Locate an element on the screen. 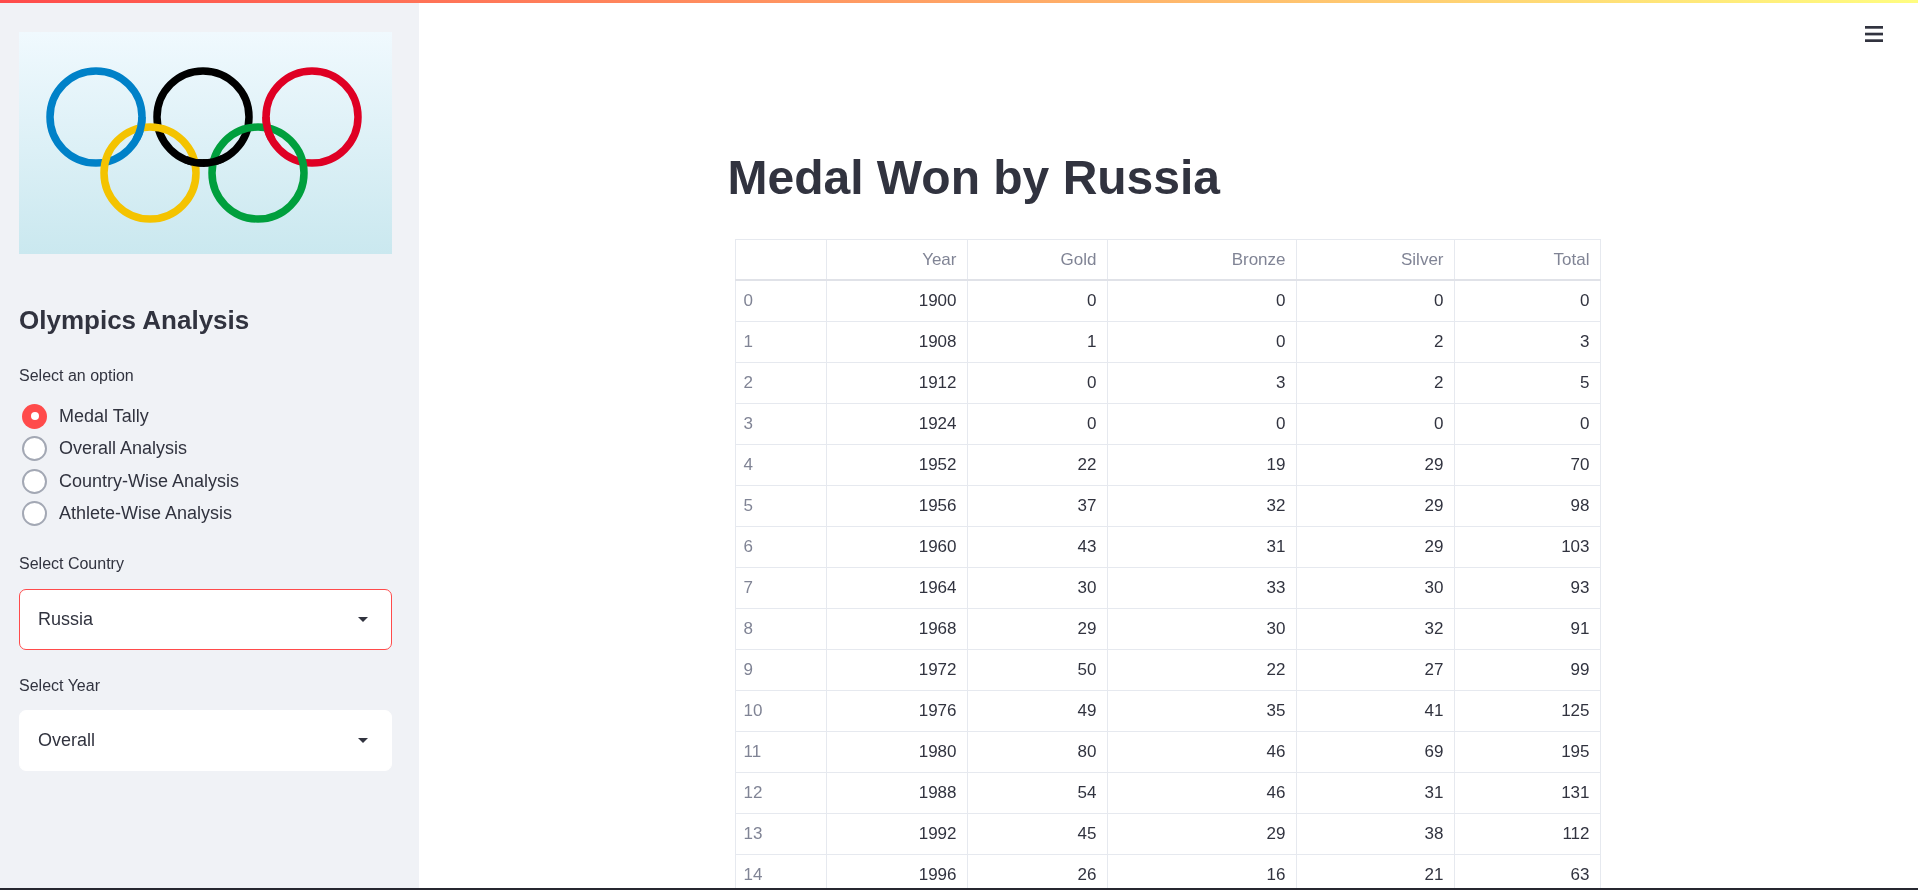 The image size is (1918, 890). table-cell: 98 is located at coordinates (1527, 506).